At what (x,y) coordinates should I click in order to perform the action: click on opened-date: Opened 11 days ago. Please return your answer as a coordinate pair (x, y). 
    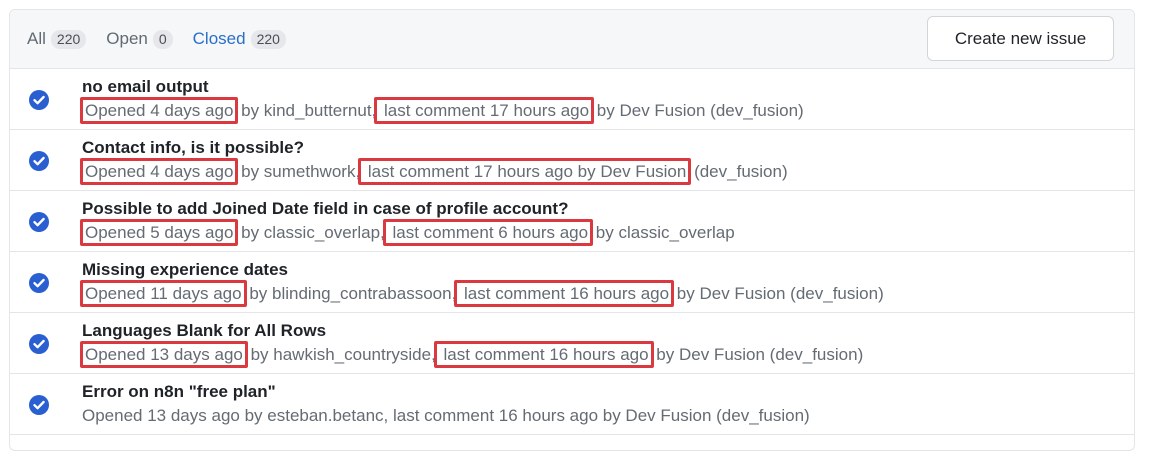
    Looking at the image, I should click on (163, 293).